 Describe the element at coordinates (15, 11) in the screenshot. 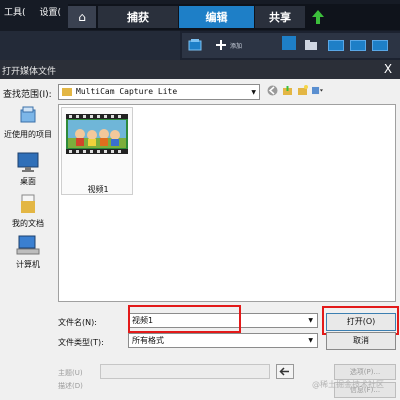

I see `menu-tools: 工具(` at that location.